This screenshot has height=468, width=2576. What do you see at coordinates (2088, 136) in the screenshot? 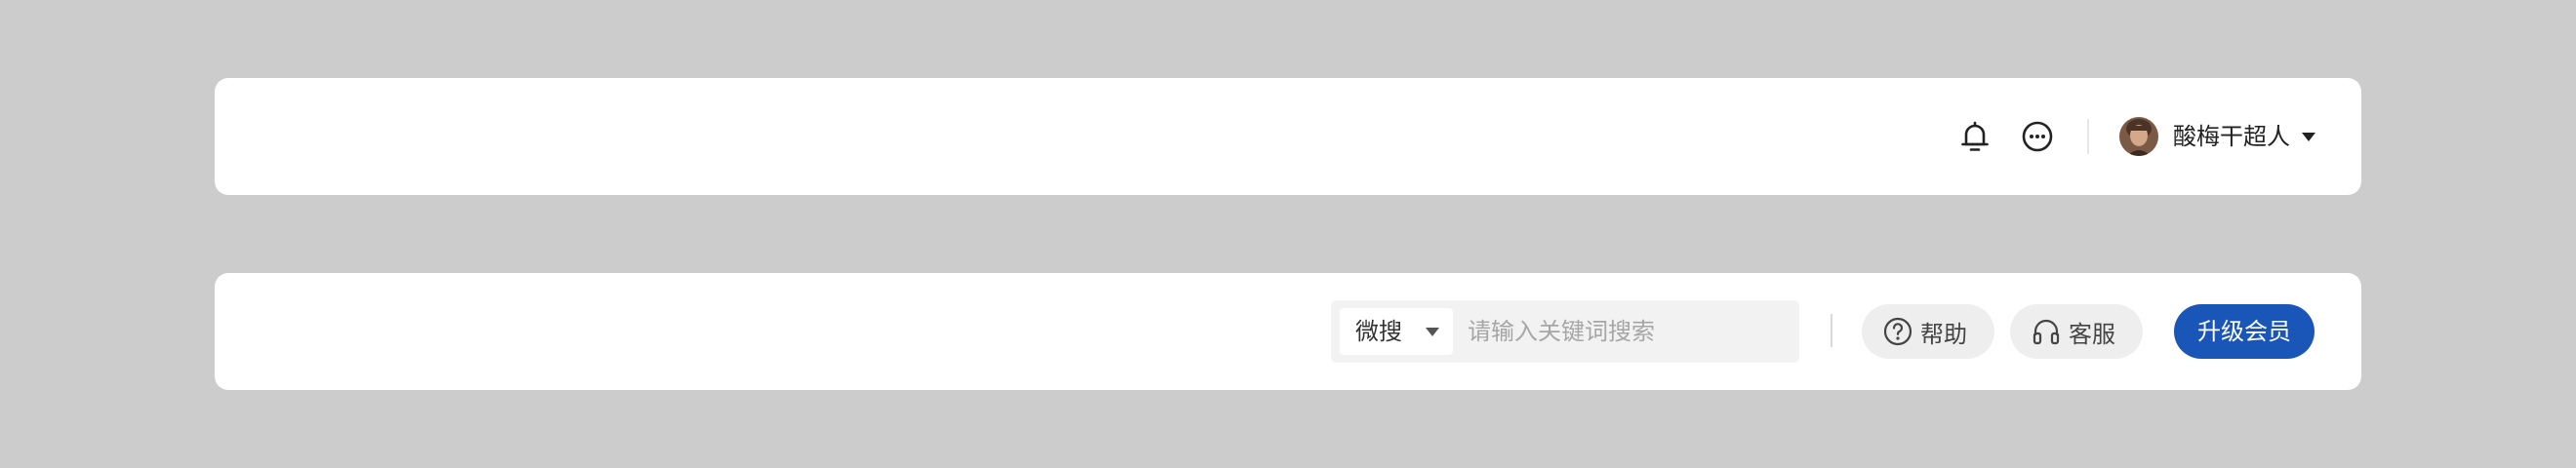
I see `header-divider` at bounding box center [2088, 136].